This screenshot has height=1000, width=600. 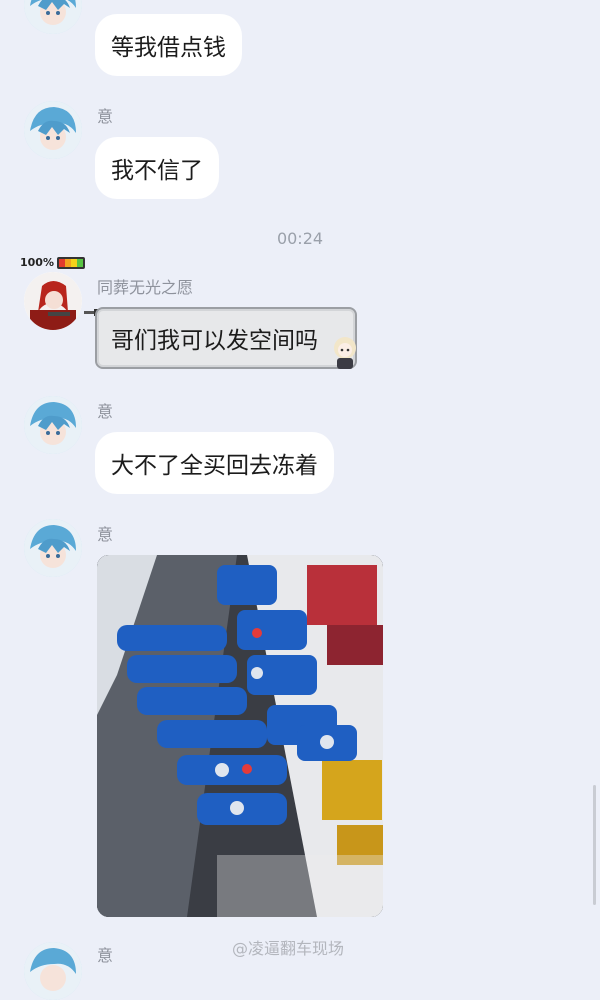 I want to click on watermark: @凌逼翻车现场, so click(x=288, y=948).